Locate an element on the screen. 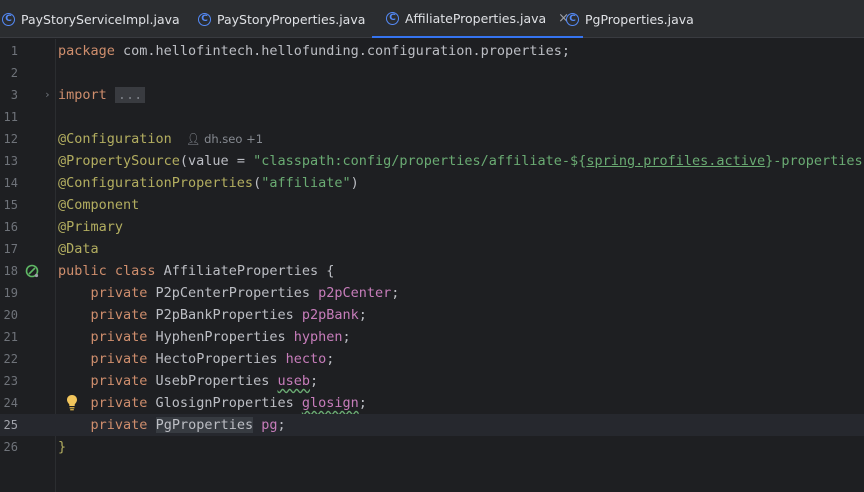  line-number: 3 is located at coordinates (14, 95).